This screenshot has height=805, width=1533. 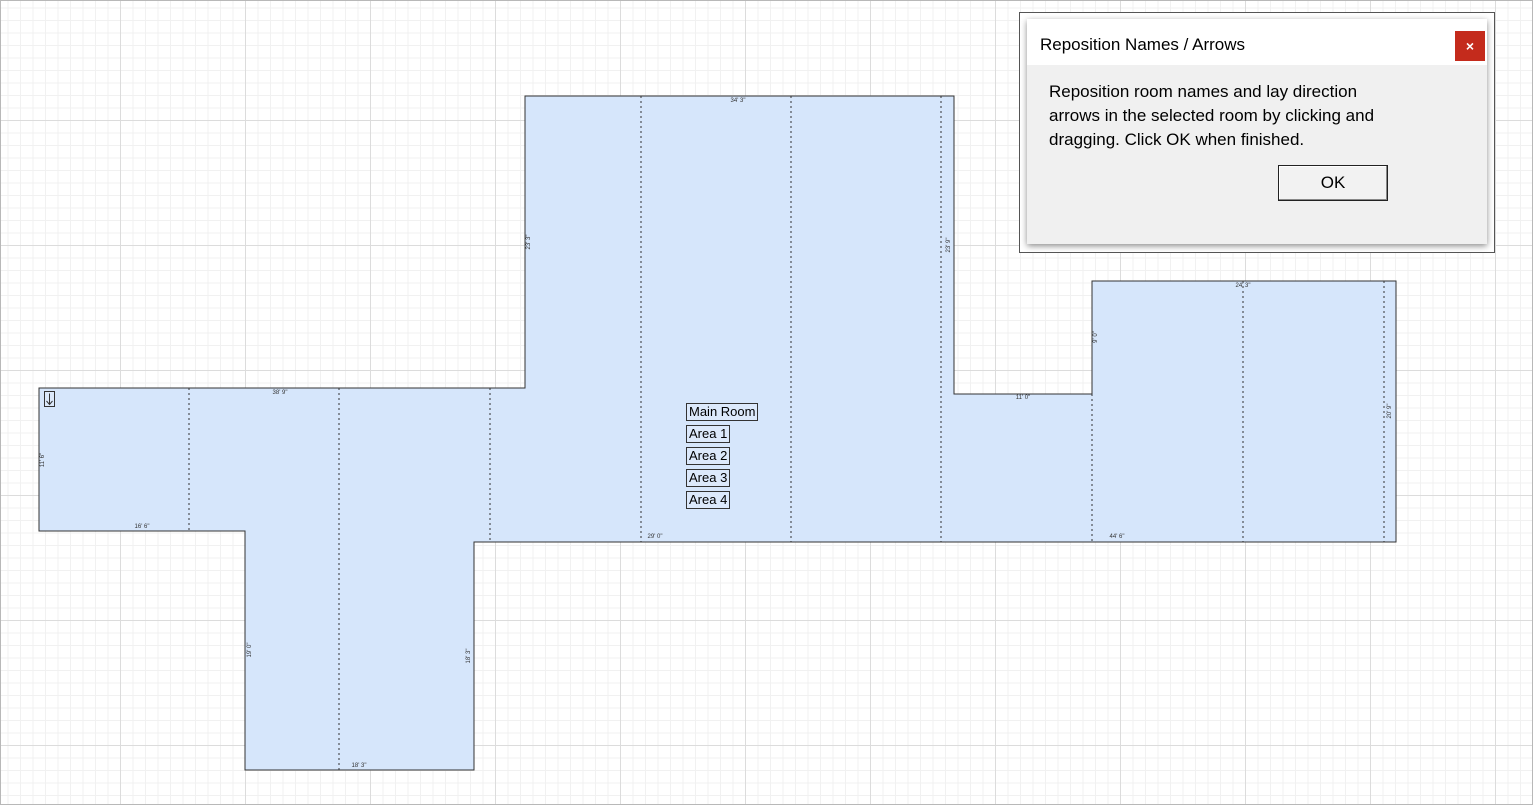 What do you see at coordinates (1023, 398) in the screenshot?
I see `dimension-label: 11' 0"` at bounding box center [1023, 398].